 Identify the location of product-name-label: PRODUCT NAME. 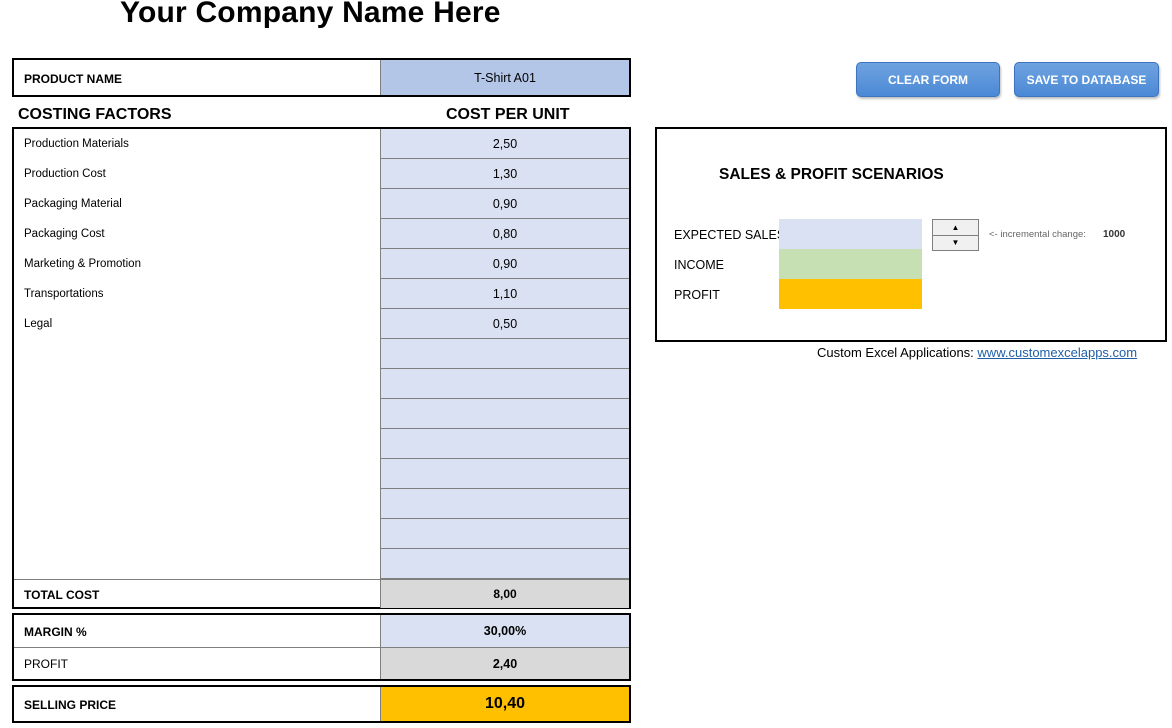
(73, 79).